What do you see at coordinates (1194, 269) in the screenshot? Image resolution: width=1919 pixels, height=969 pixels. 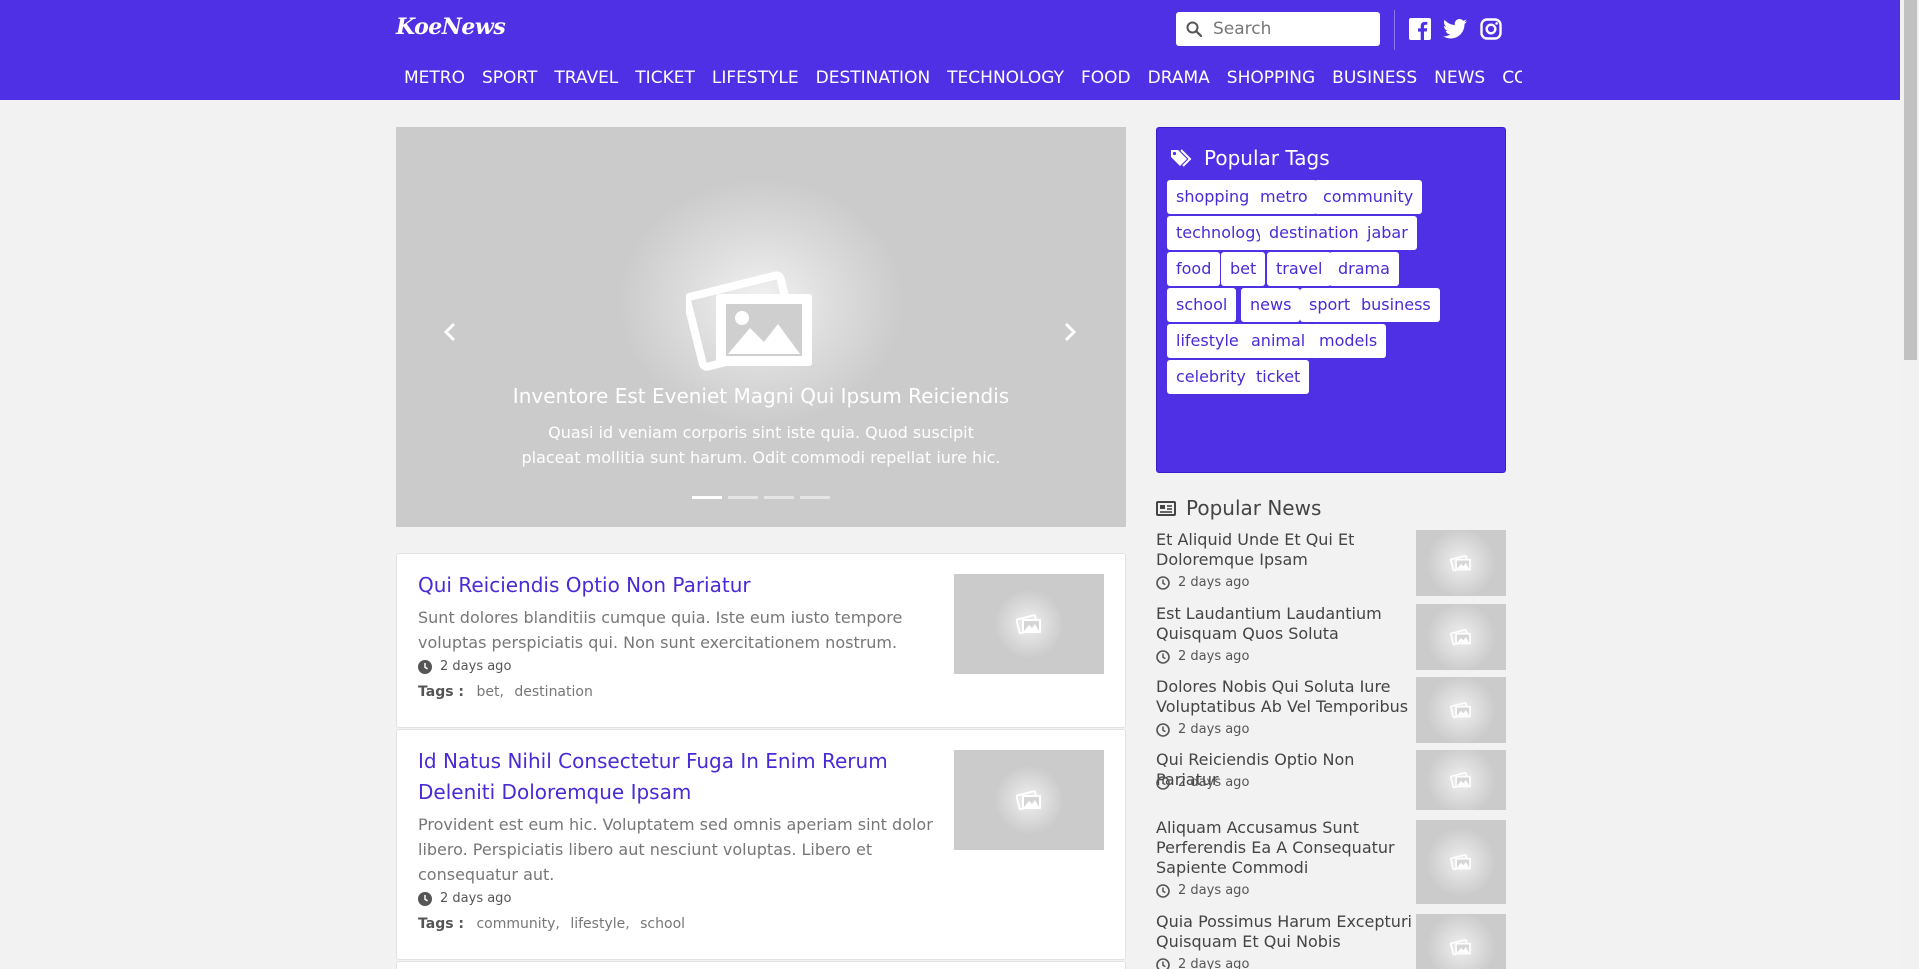 I see `tag-pill-food: food` at bounding box center [1194, 269].